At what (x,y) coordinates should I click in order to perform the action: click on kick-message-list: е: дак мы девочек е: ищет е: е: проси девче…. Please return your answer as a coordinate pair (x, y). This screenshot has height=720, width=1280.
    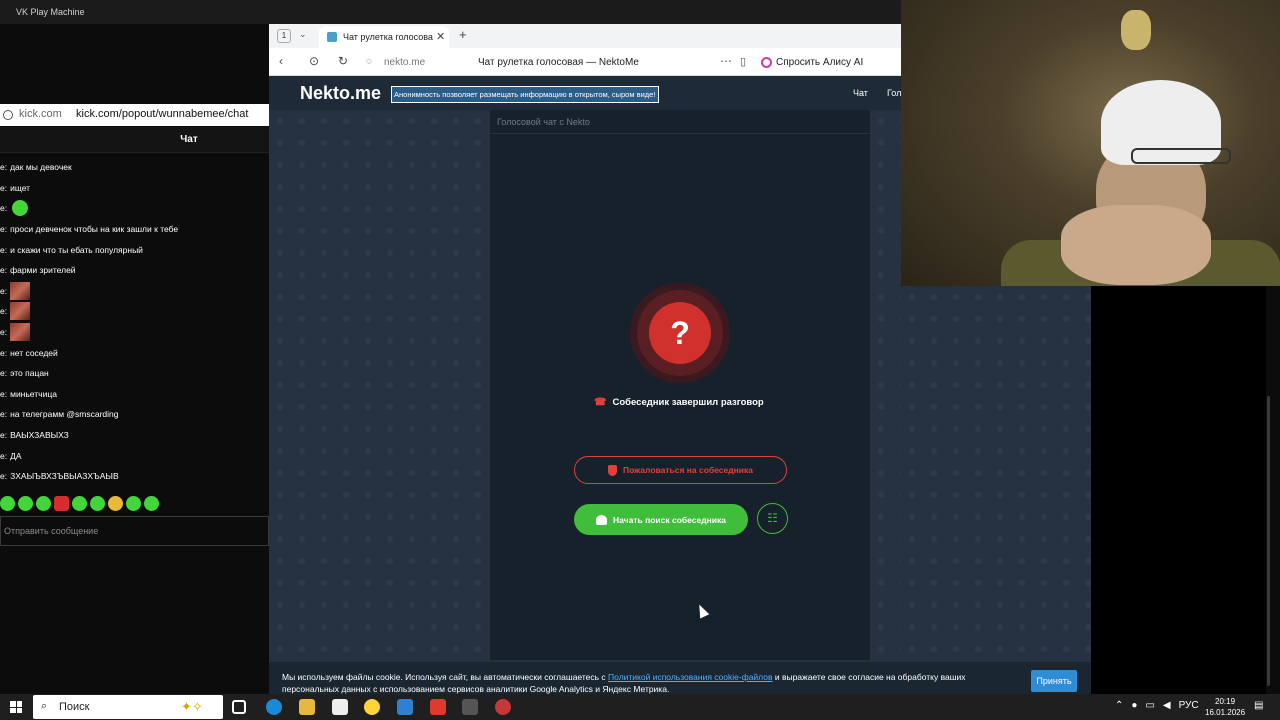
    Looking at the image, I should click on (134, 322).